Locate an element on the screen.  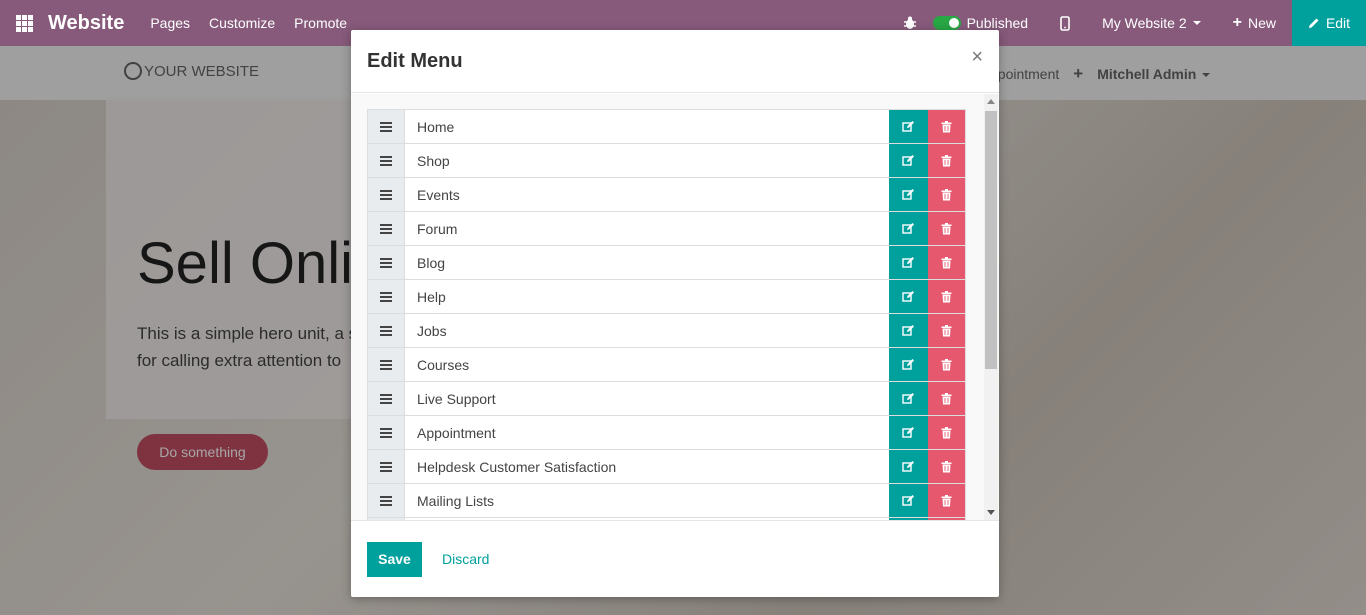
menu-item-label: Live Support is located at coordinates (456, 398).